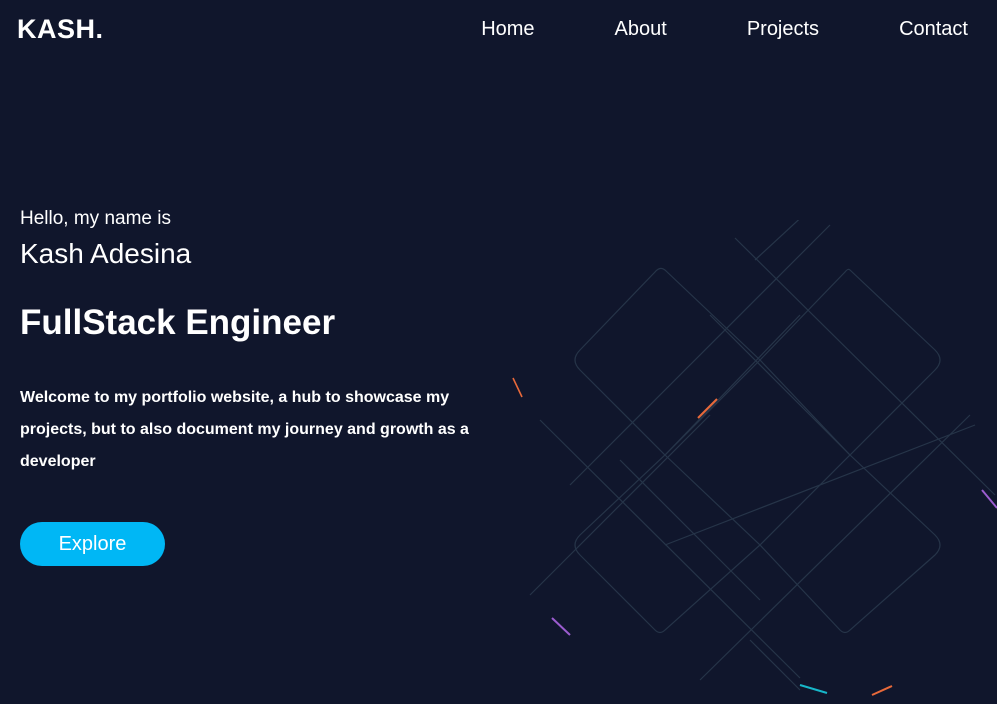 The width and height of the screenshot is (997, 704). What do you see at coordinates (92, 544) in the screenshot?
I see `explore-button: Explore` at bounding box center [92, 544].